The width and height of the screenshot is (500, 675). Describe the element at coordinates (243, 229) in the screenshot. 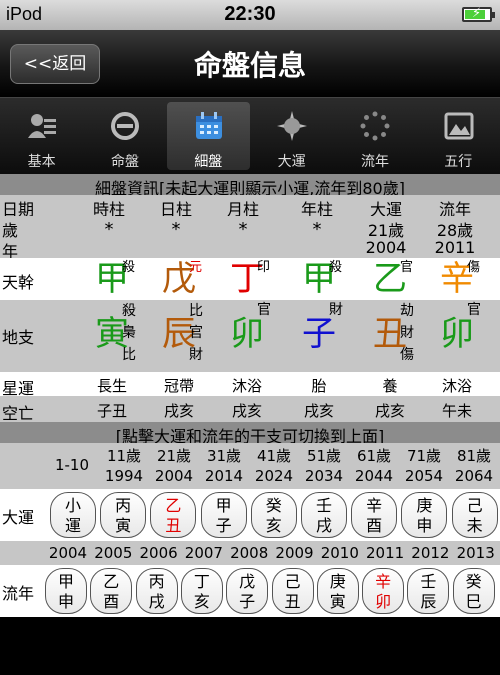

I see `month-star: *` at that location.